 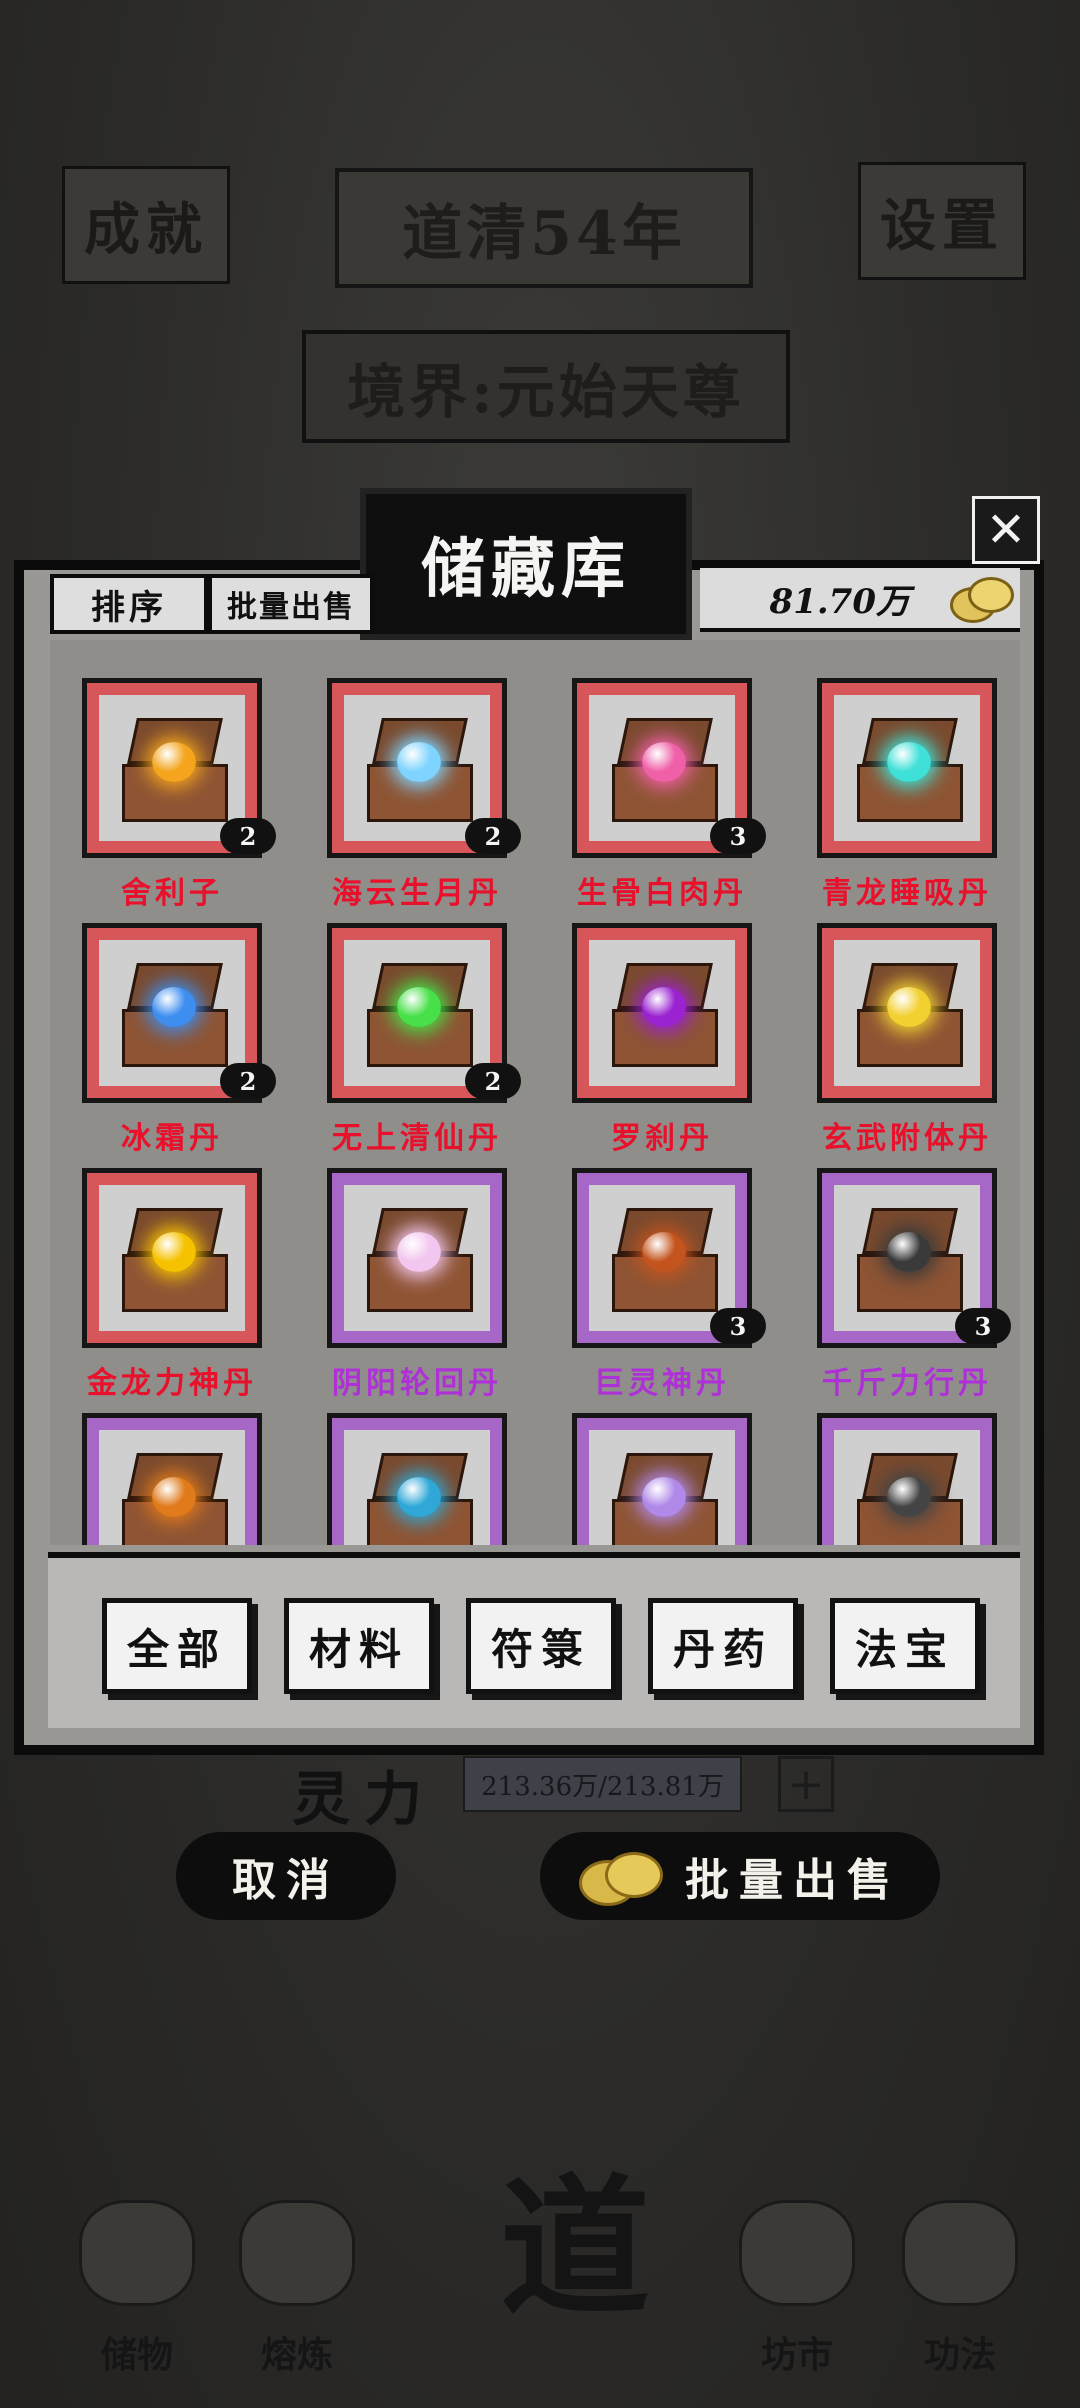 What do you see at coordinates (907, 1138) in the screenshot?
I see `item-name: 玄武附体丹` at bounding box center [907, 1138].